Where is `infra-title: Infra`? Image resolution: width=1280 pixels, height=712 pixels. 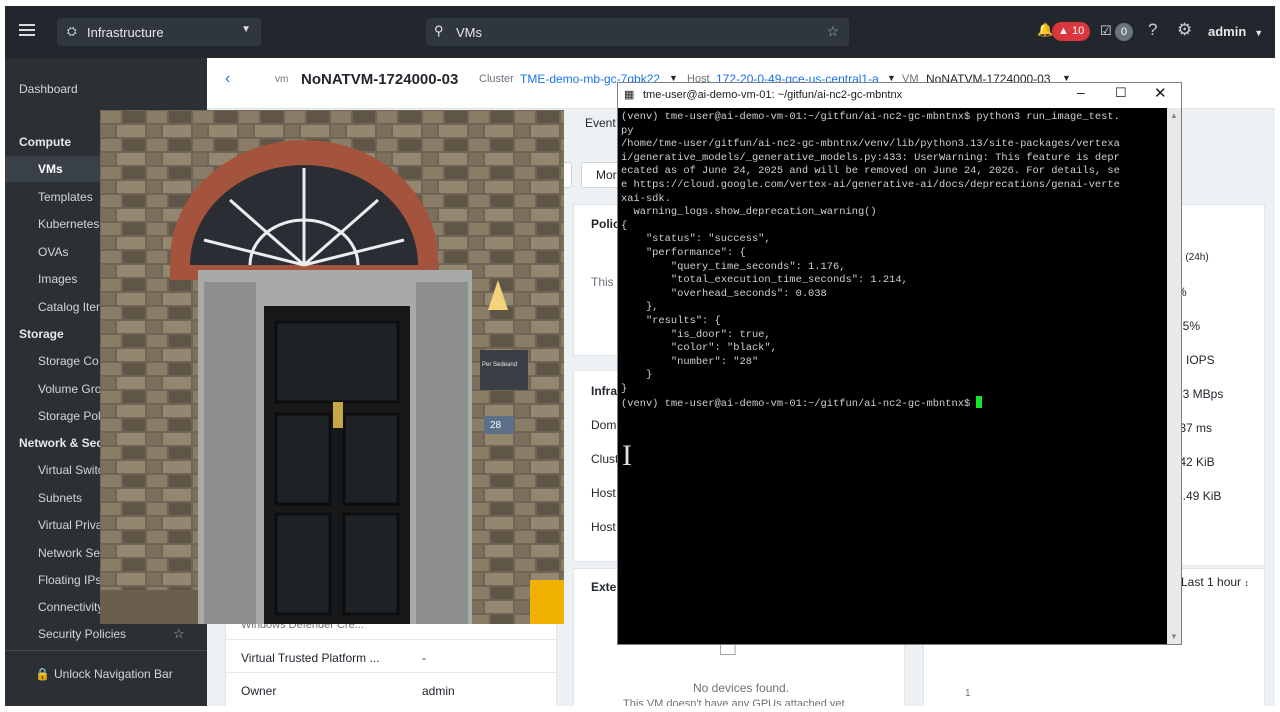
infra-title: Infra is located at coordinates (604, 391).